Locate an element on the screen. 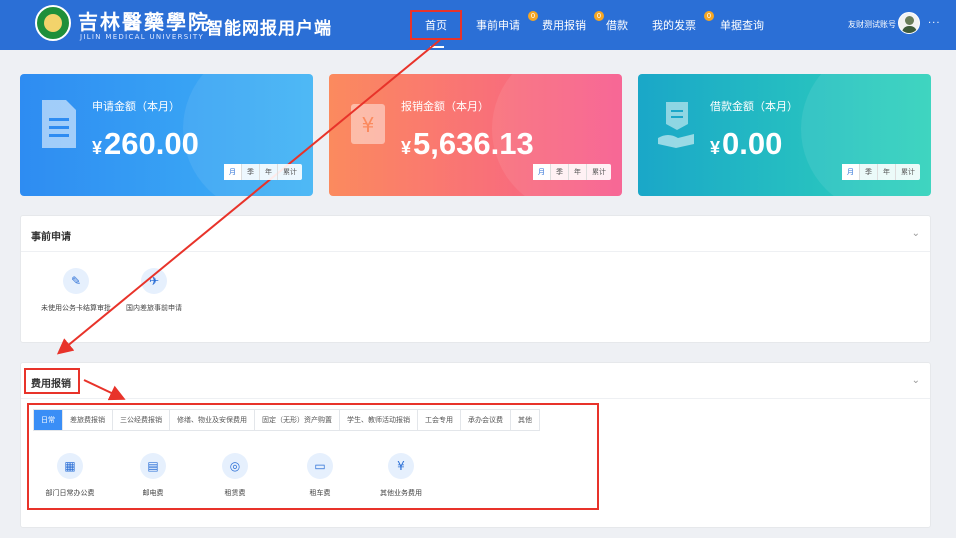  card-amount: ¥0.00 is located at coordinates (746, 143).